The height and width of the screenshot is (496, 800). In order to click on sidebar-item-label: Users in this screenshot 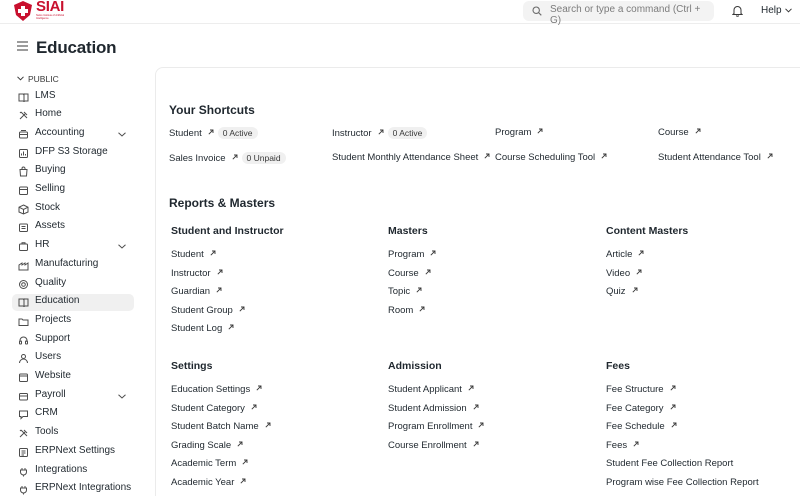, I will do `click(48, 357)`.